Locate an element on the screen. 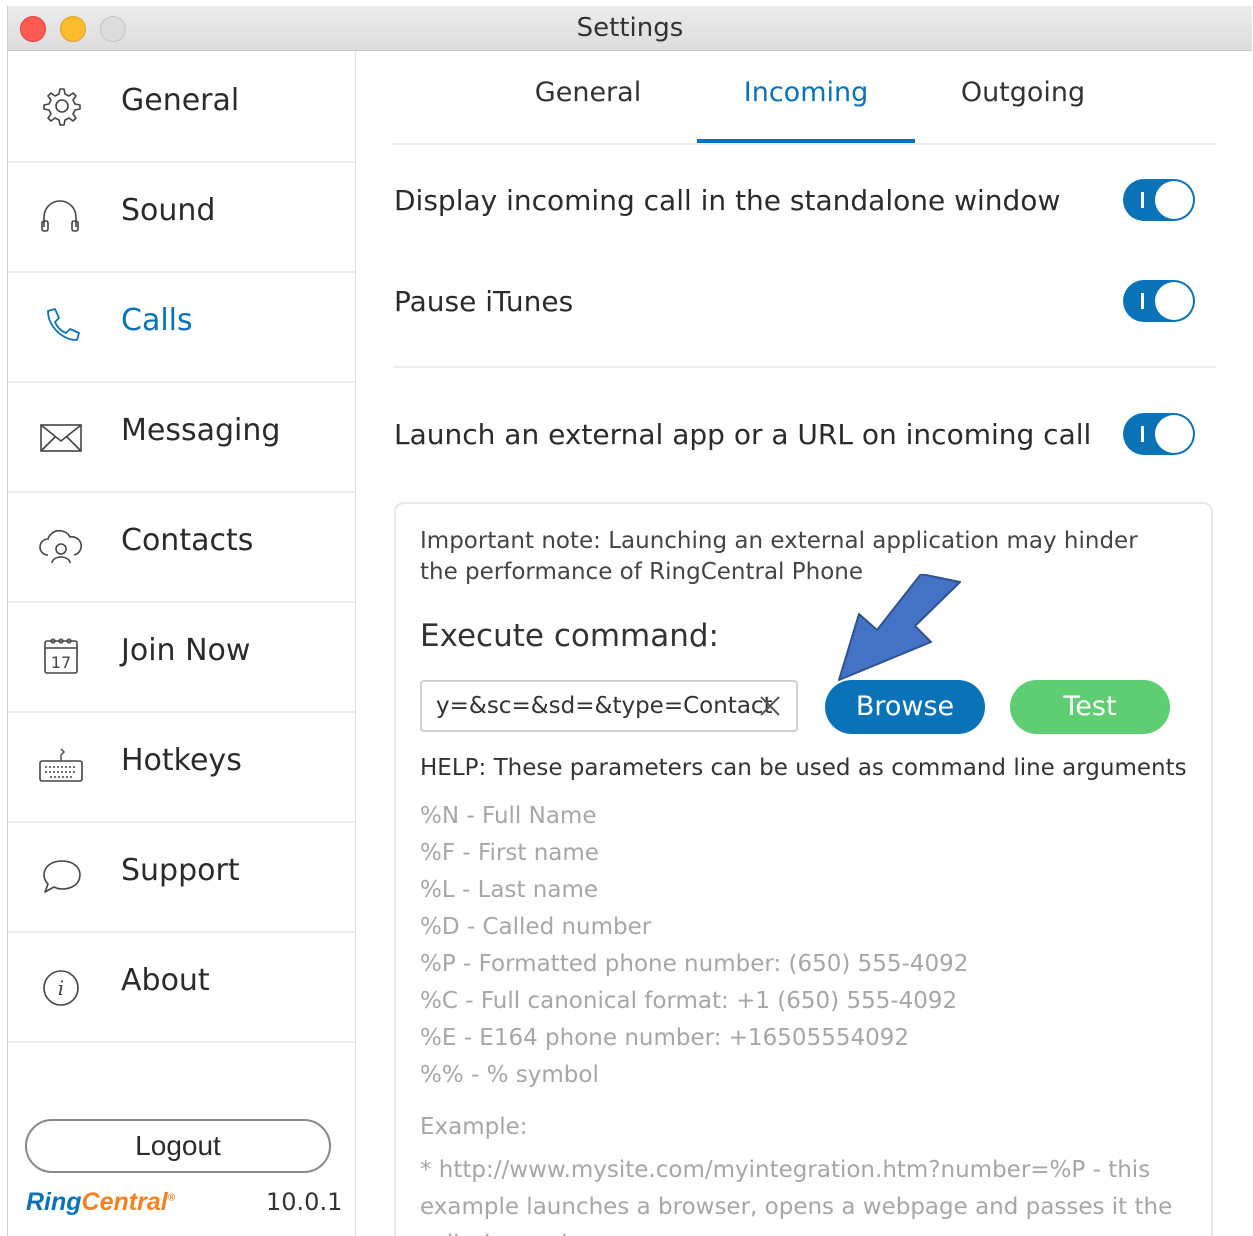 The image size is (1253, 1236). sidebar-item-label: Support is located at coordinates (180, 870).